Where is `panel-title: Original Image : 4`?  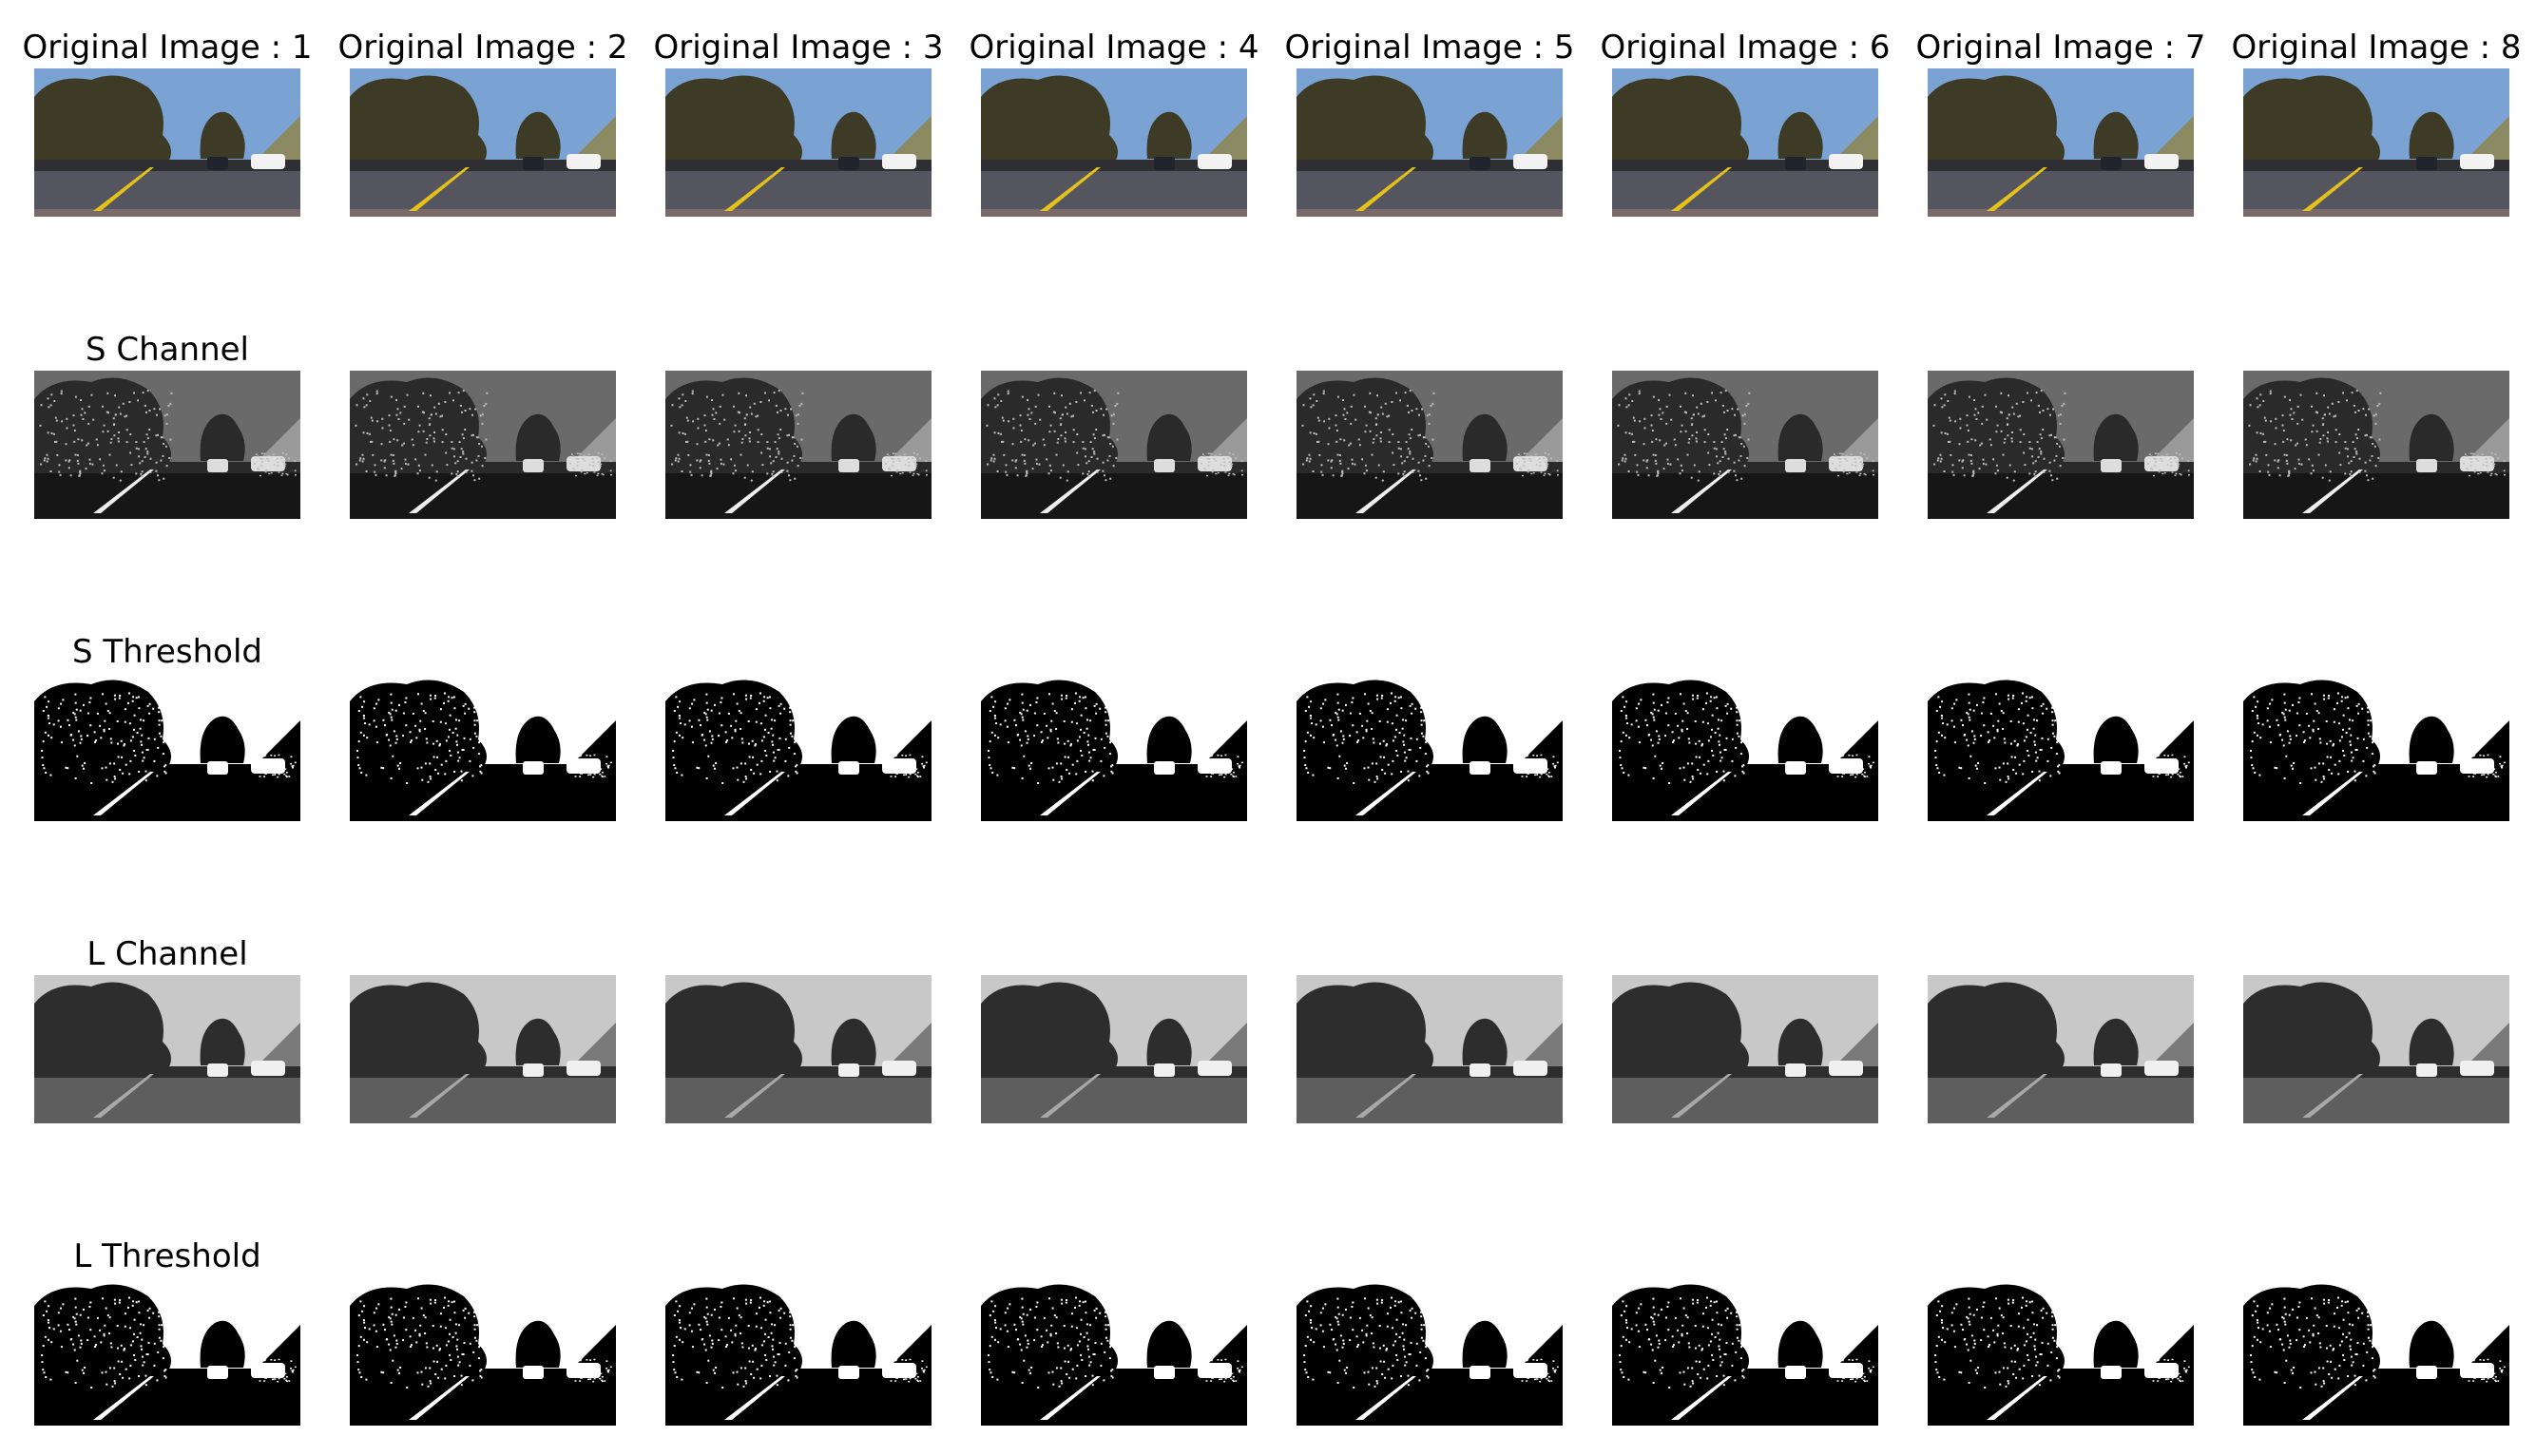
panel-title: Original Image : 4 is located at coordinates (1114, 48).